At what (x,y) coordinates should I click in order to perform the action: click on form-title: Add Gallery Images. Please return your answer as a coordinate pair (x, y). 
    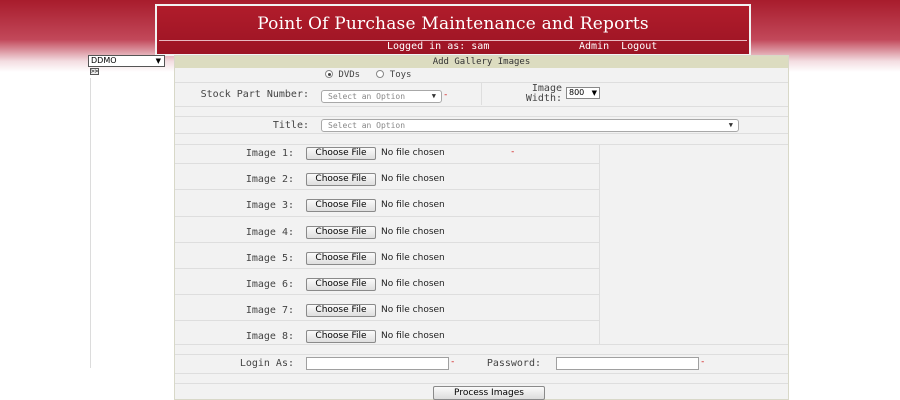
    Looking at the image, I should click on (481, 62).